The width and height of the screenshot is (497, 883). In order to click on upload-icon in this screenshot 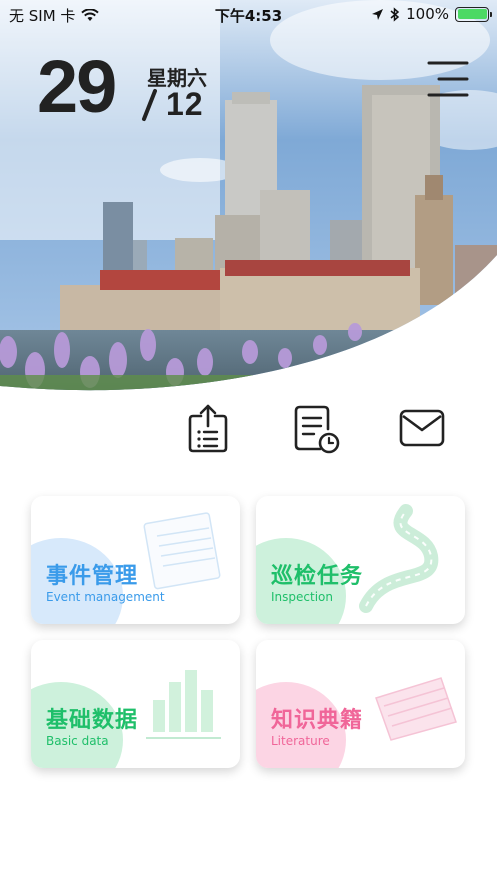, I will do `click(208, 428)`.